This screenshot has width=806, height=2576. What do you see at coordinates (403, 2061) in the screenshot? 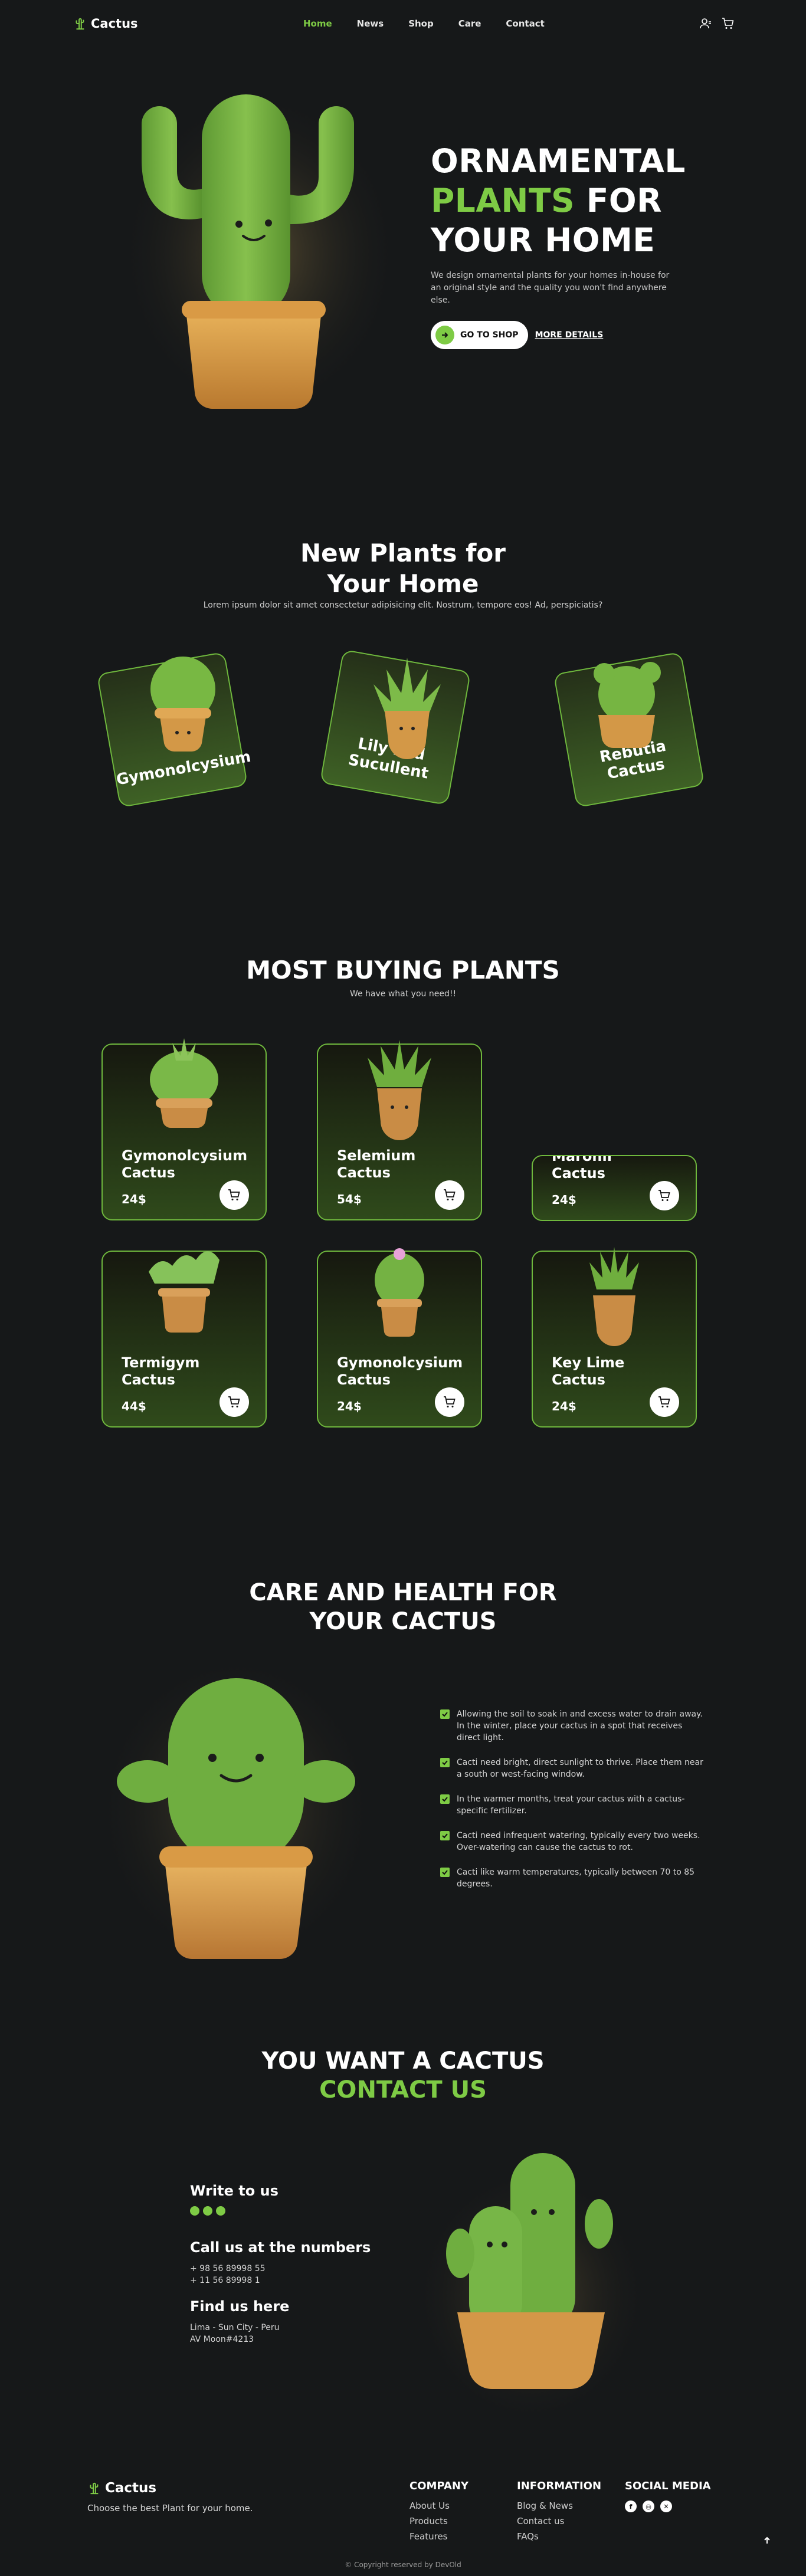
I see `contact-title-line1: YOU WANT A CACTUS` at bounding box center [403, 2061].